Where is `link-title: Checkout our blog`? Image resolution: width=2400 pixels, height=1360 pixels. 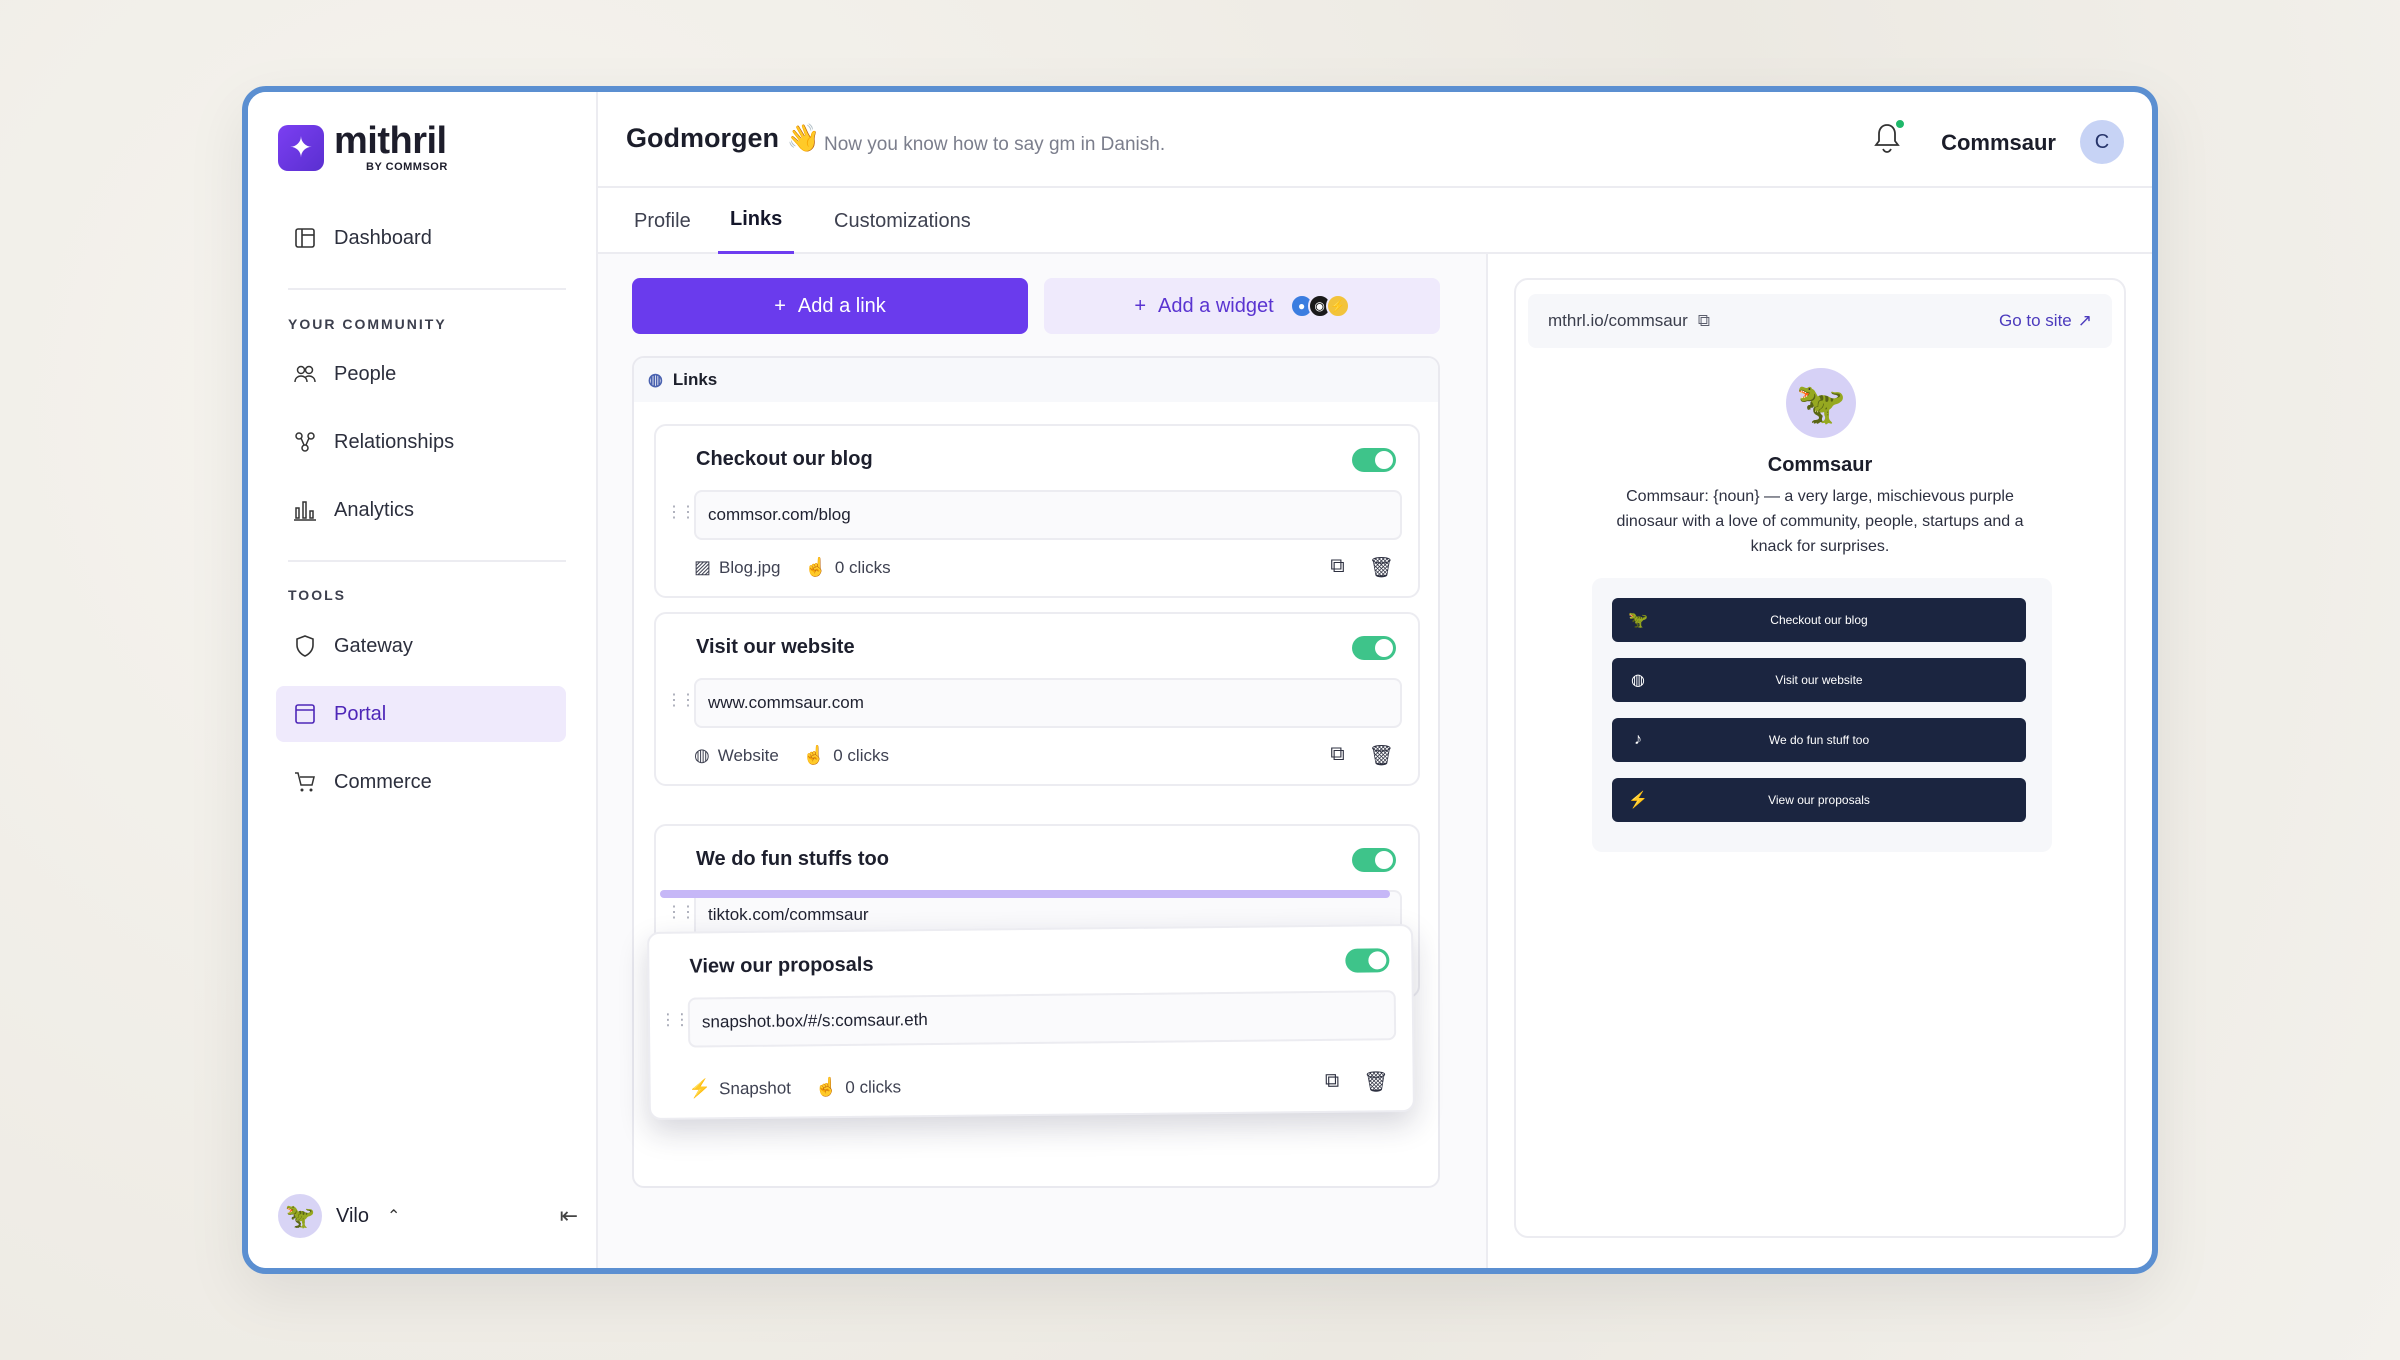
link-title: Checkout our blog is located at coordinates (784, 459).